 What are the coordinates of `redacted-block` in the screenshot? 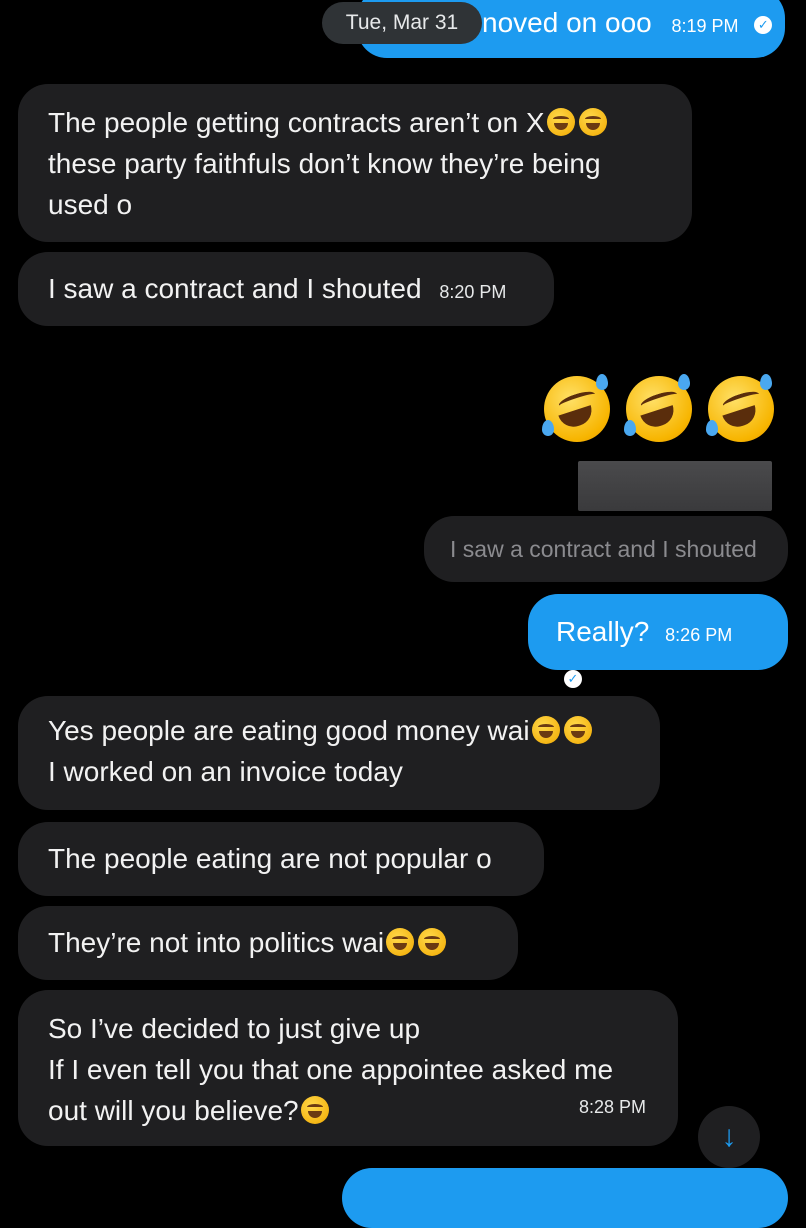 It's located at (675, 486).